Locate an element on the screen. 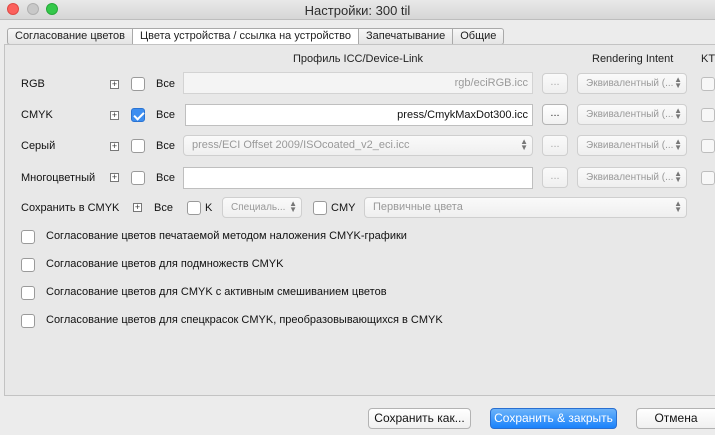 This screenshot has width=715, height=435. preserve-k-checkbox is located at coordinates (194, 208).